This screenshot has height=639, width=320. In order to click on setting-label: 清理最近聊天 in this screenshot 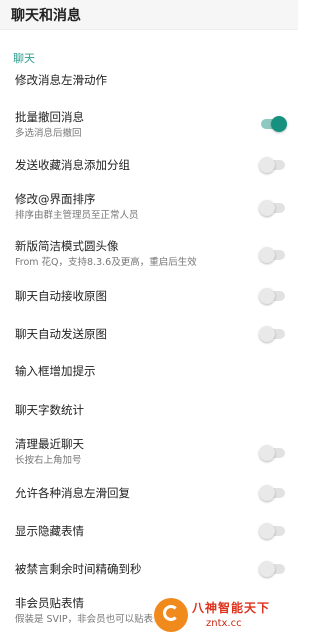, I will do `click(49, 444)`.